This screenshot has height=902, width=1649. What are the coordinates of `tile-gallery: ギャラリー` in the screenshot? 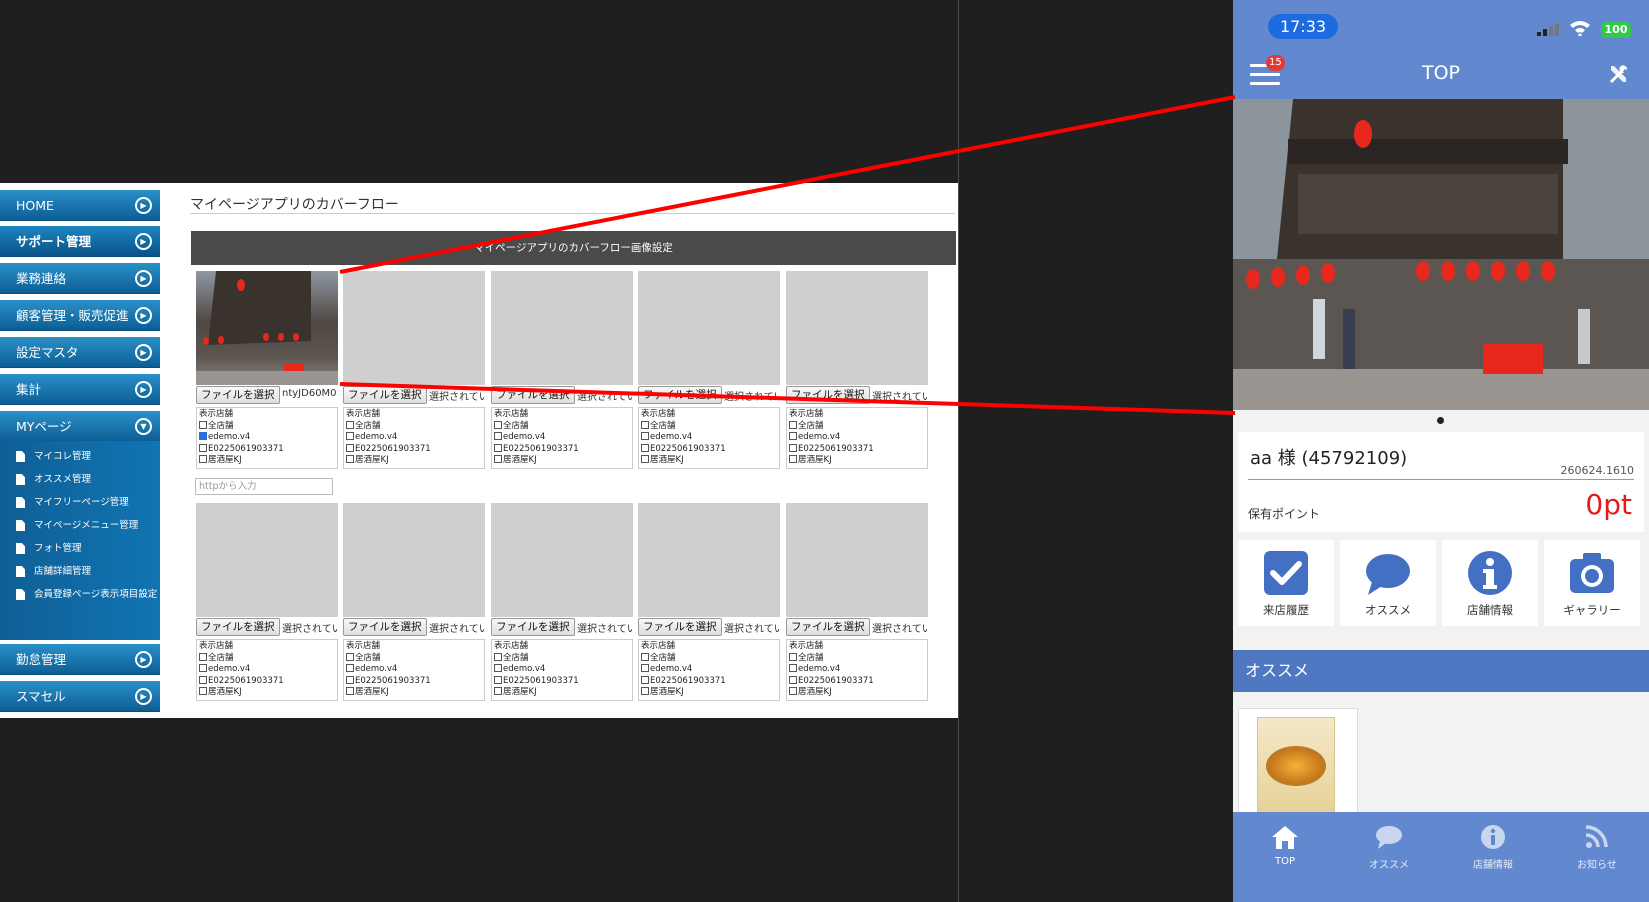 It's located at (1592, 583).